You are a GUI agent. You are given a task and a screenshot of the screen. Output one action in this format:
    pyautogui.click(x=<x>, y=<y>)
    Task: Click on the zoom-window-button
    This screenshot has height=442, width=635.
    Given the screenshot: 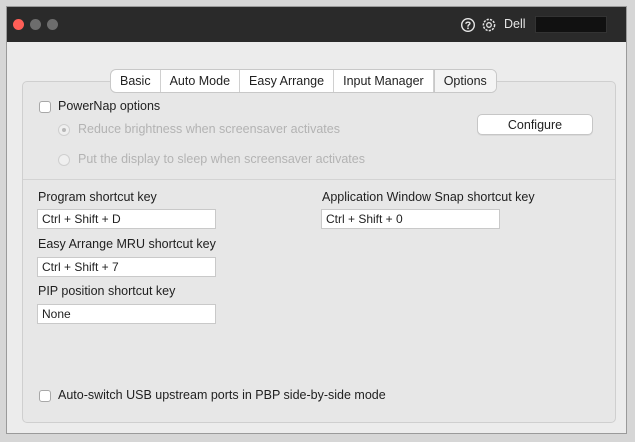 What is the action you would take?
    pyautogui.click(x=52, y=24)
    